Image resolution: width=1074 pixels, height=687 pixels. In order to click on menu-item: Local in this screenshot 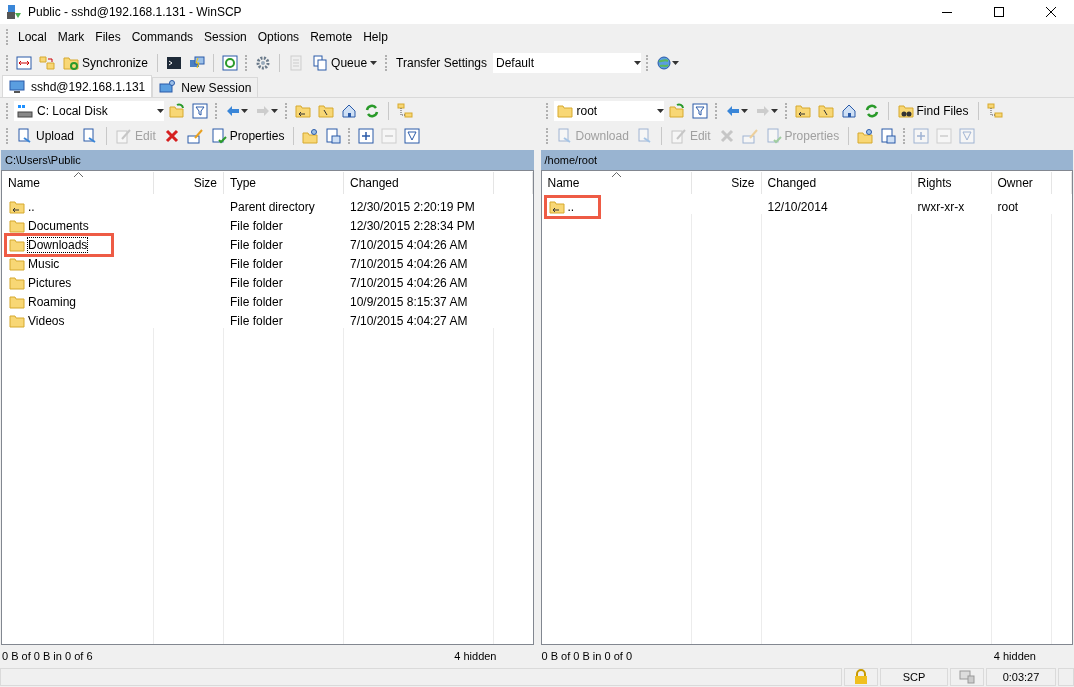, I will do `click(32, 37)`.